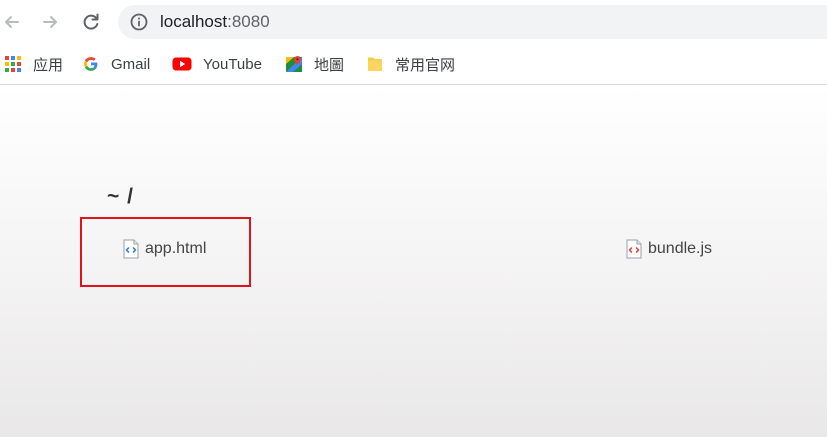 The height and width of the screenshot is (437, 827). What do you see at coordinates (131, 64) in the screenshot?
I see `bookmark-label: Gmail` at bounding box center [131, 64].